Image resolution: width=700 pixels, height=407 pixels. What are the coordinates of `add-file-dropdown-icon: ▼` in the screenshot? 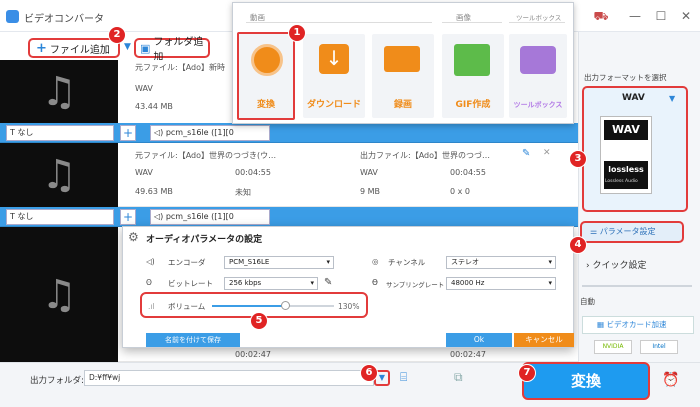 It's located at (127, 47).